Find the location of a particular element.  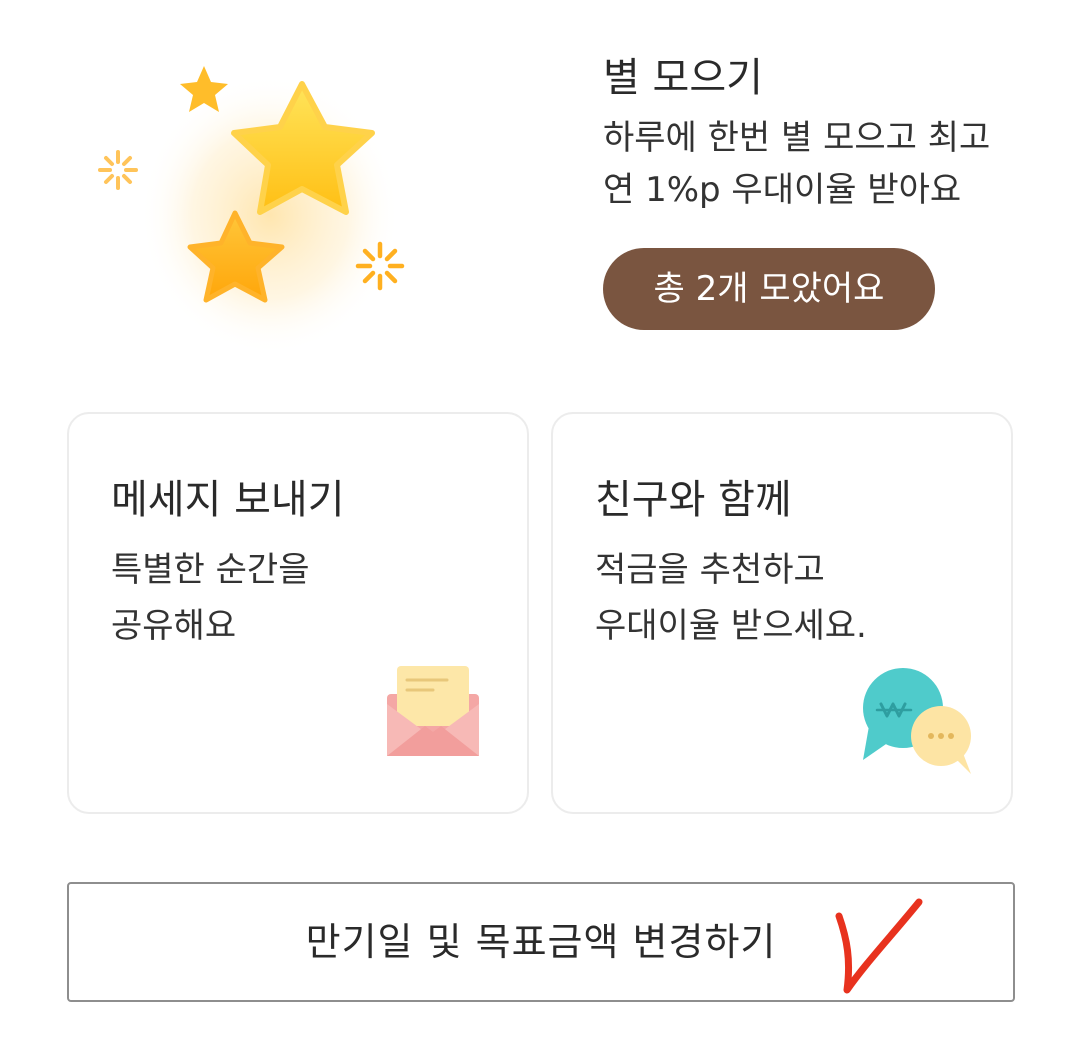

red-checkmark-icon is located at coordinates (879, 946).